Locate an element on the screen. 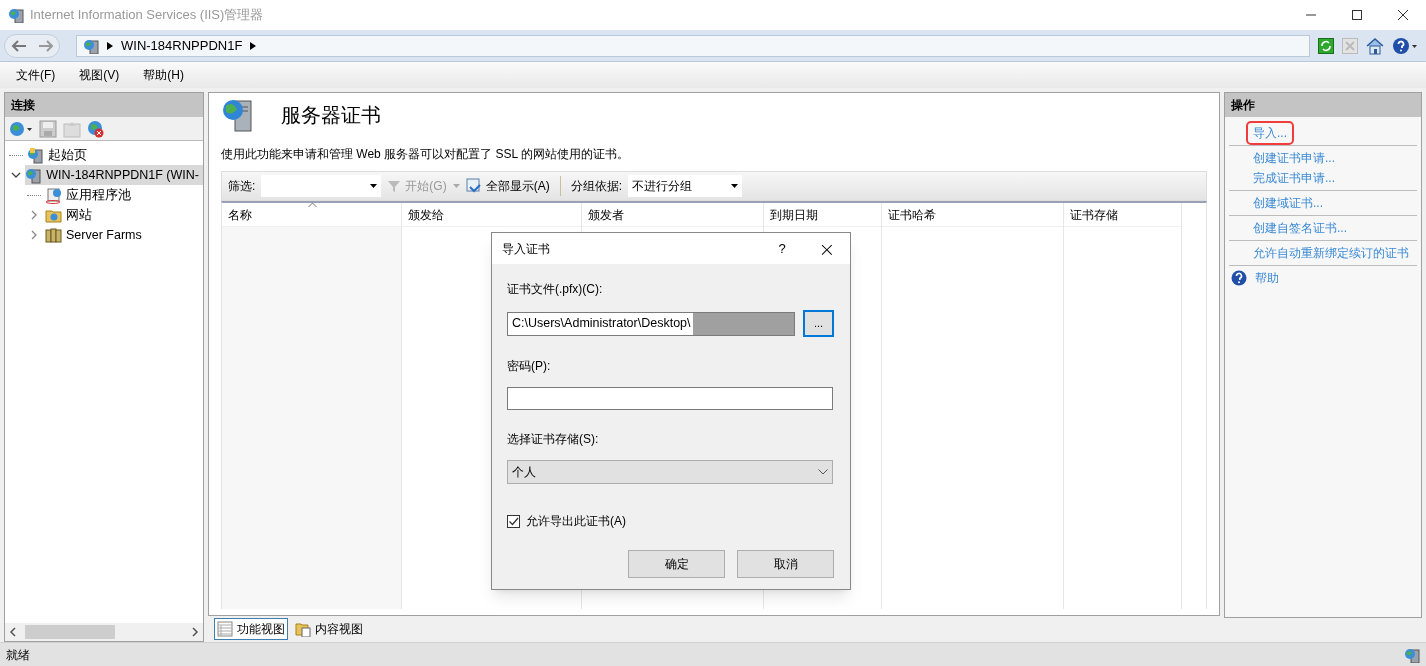 The image size is (1426, 666). show-all-icon is located at coordinates (473, 186).